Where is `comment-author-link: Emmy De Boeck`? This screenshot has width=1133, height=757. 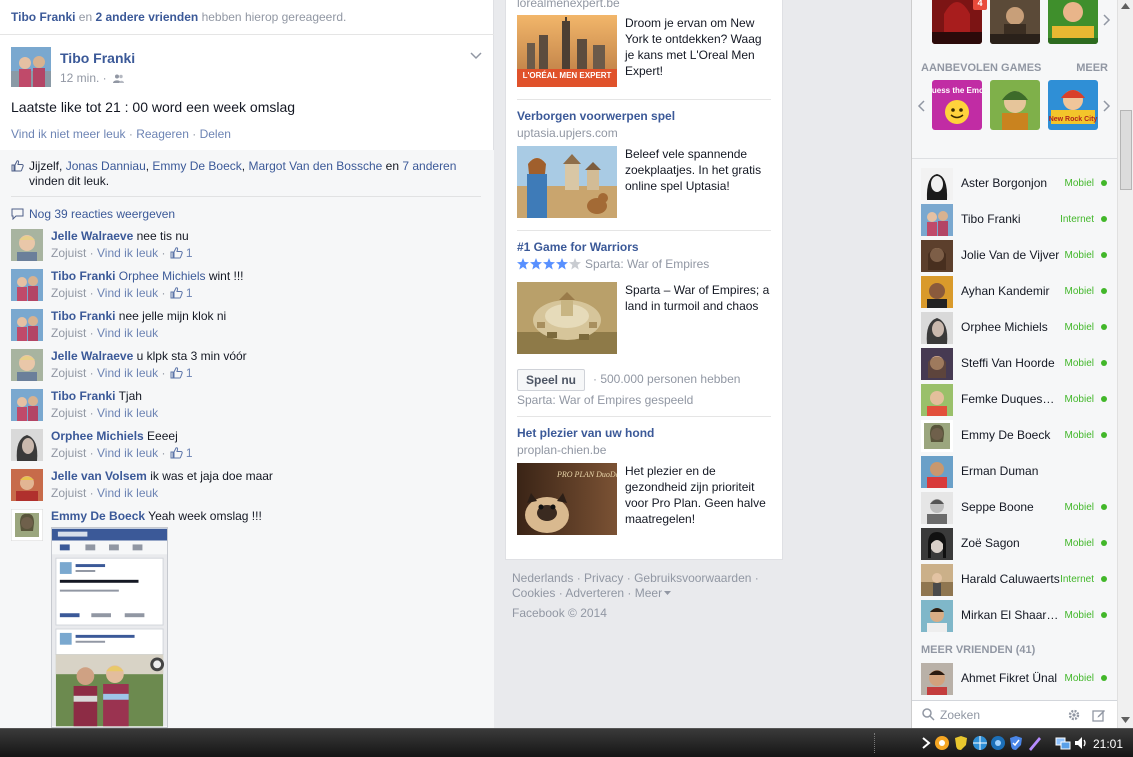 comment-author-link: Emmy De Boeck is located at coordinates (98, 516).